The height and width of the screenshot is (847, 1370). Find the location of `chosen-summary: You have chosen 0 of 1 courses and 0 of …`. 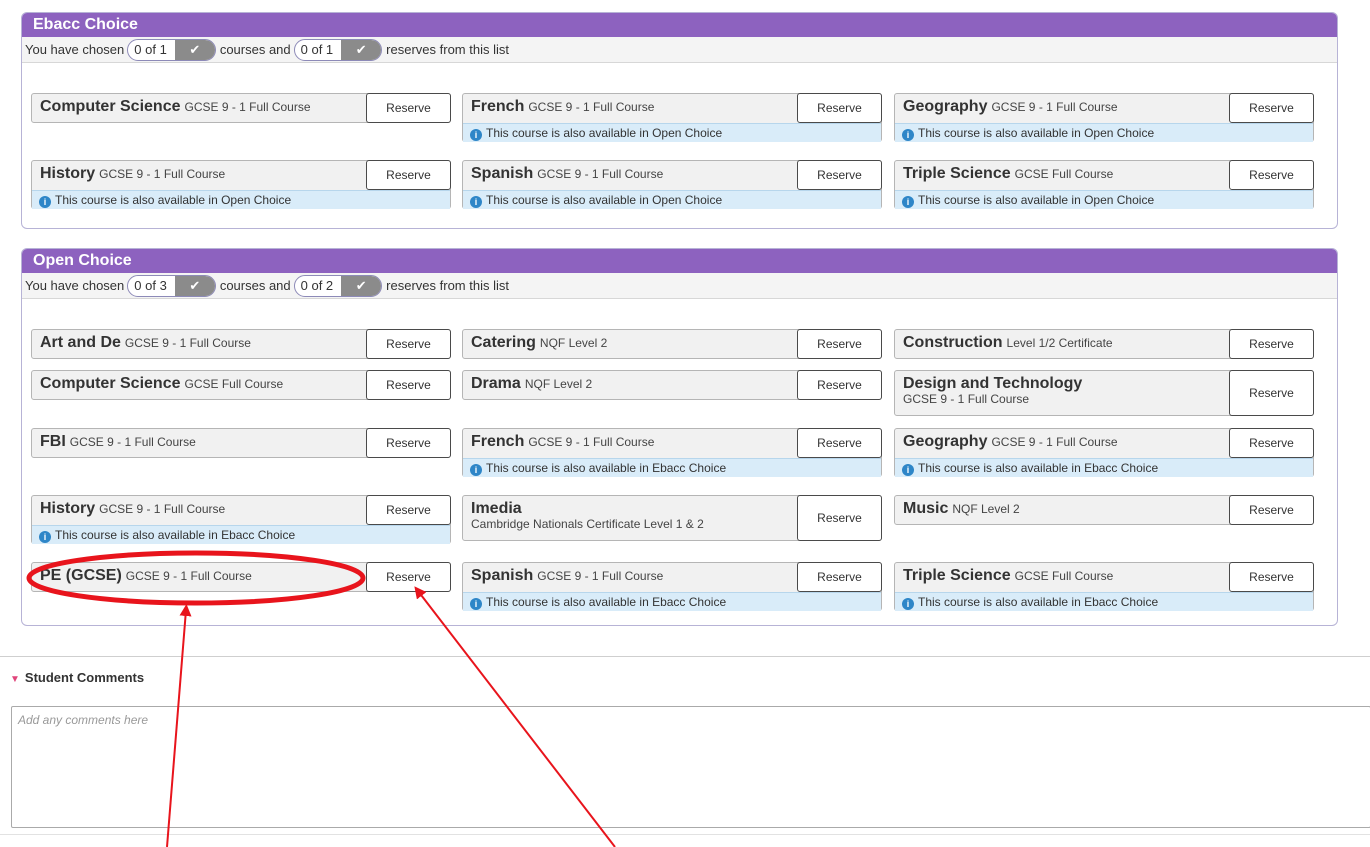

chosen-summary: You have chosen 0 of 1 courses and 0 of … is located at coordinates (679, 50).